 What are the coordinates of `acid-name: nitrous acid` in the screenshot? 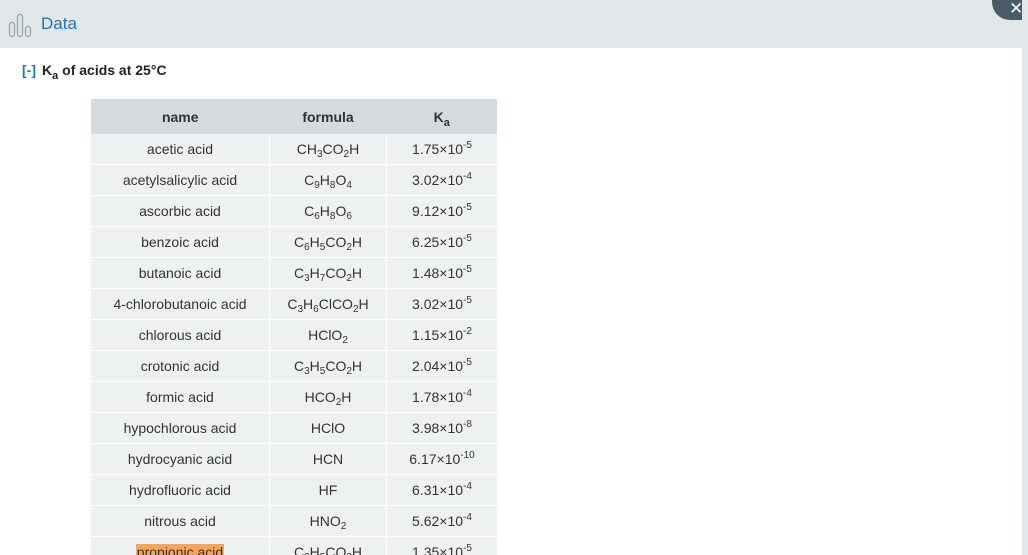 It's located at (180, 521).